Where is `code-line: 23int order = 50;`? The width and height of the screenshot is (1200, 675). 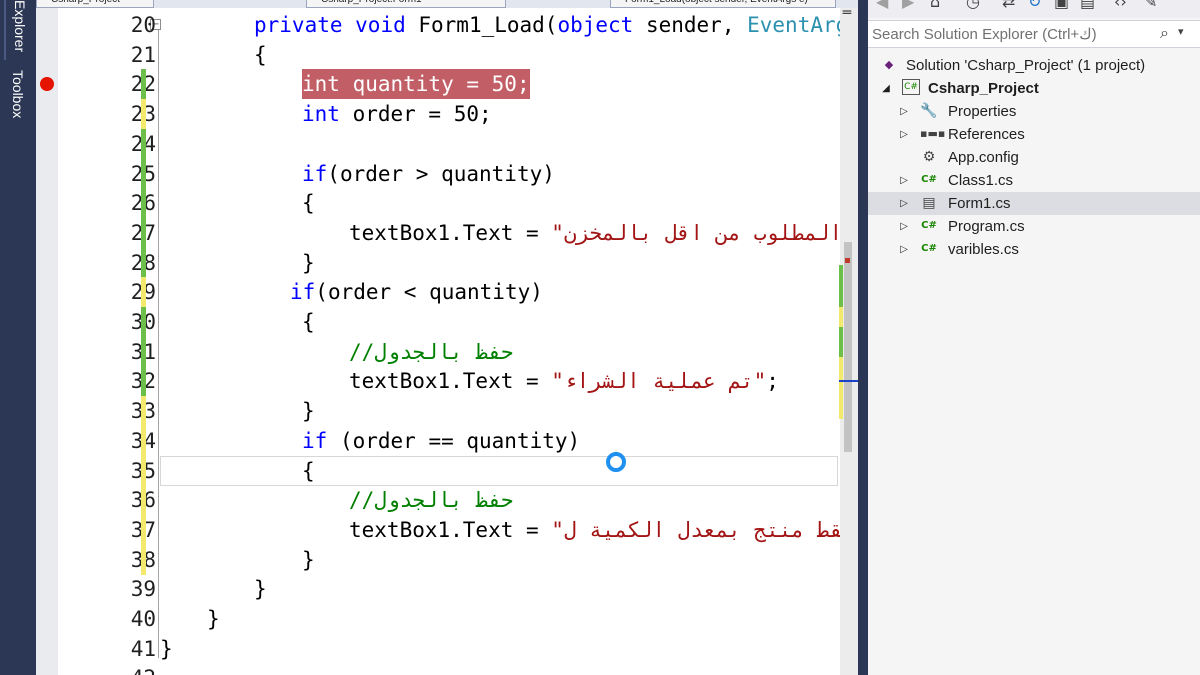 code-line: 23int order = 50; is located at coordinates (447, 114).